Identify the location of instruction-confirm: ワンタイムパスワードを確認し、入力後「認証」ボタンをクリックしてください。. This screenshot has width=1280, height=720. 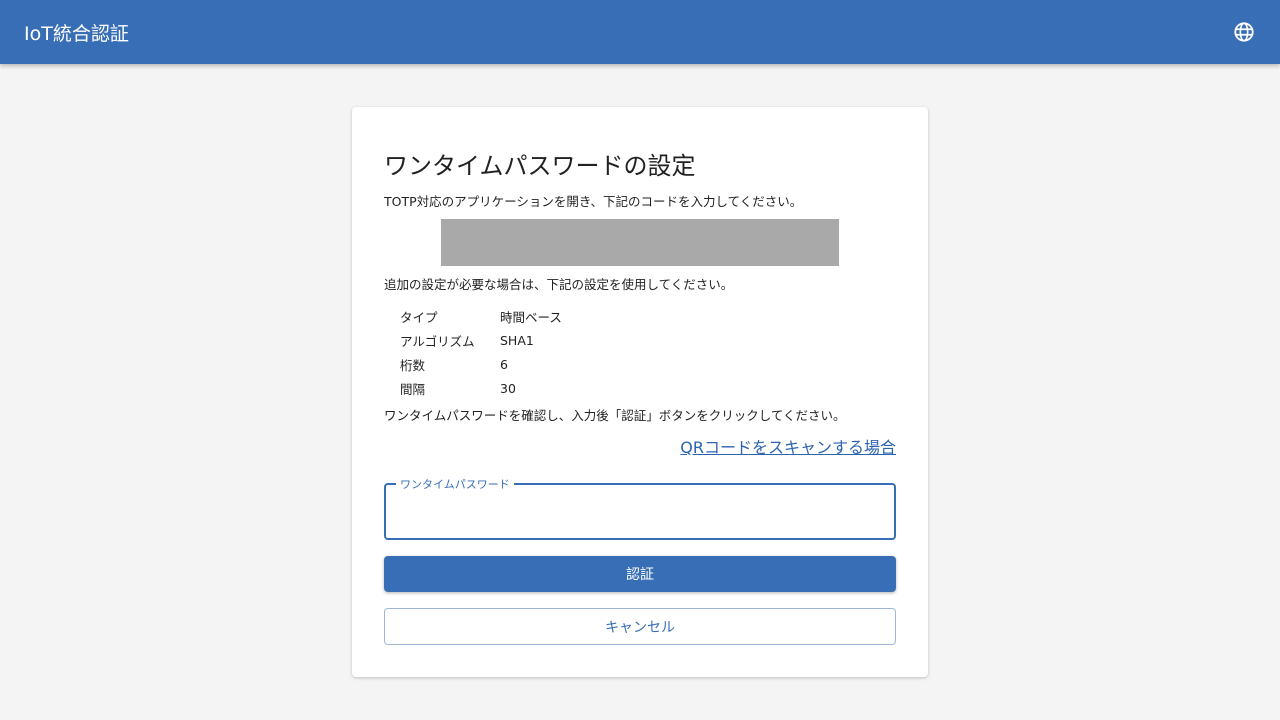
(615, 415).